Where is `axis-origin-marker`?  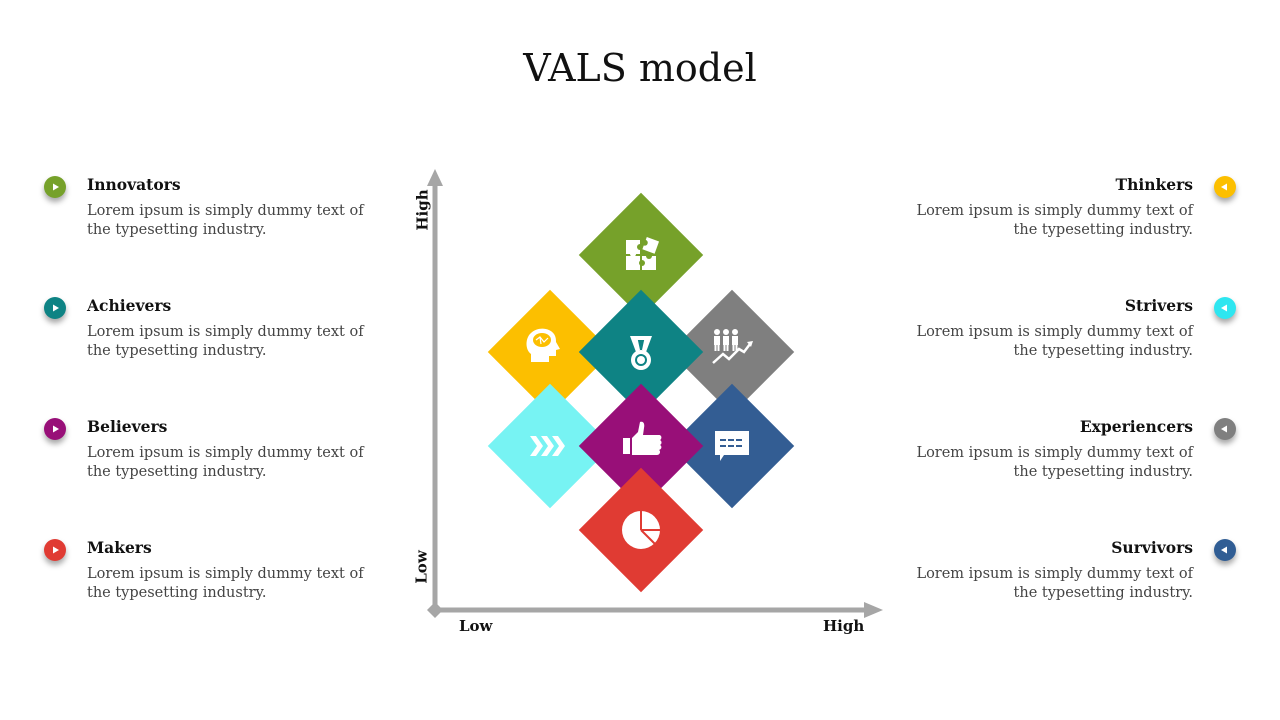 axis-origin-marker is located at coordinates (435, 610).